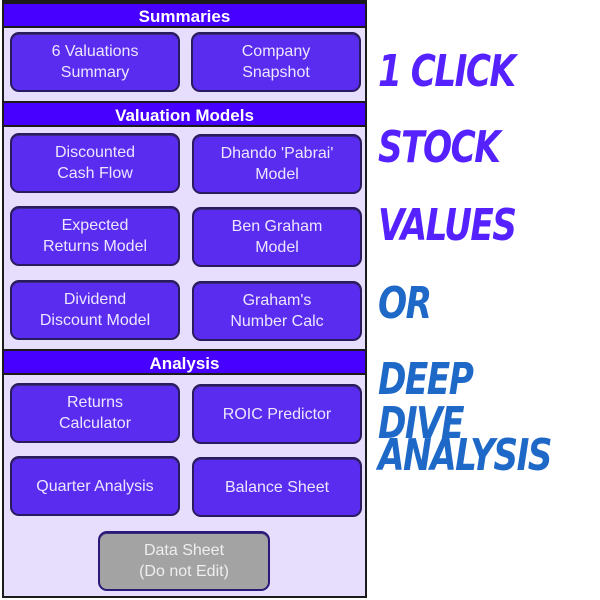 This screenshot has width=600, height=600. I want to click on section-header-valuation-models: Valuation Models, so click(184, 114).